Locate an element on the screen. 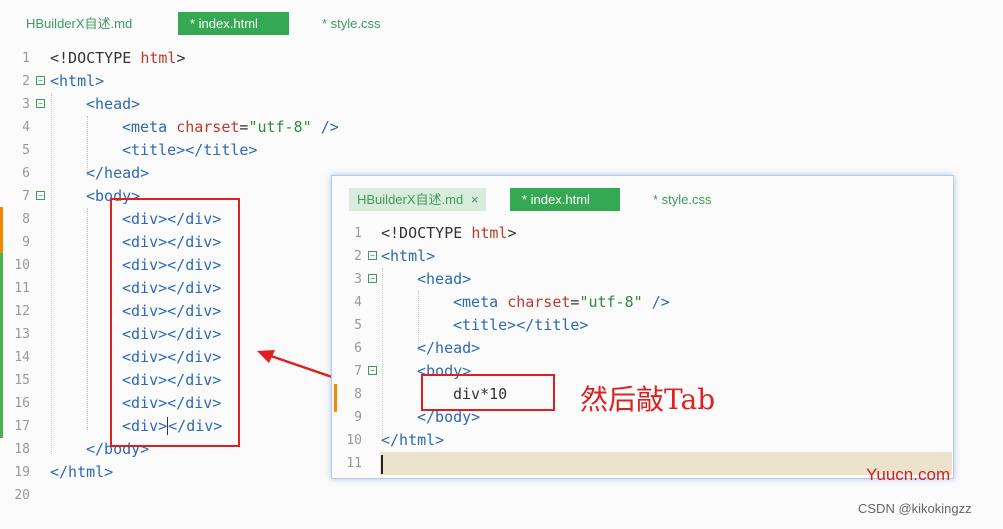 This screenshot has width=1003, height=529. tab-style-css: * style.css is located at coordinates (351, 23).